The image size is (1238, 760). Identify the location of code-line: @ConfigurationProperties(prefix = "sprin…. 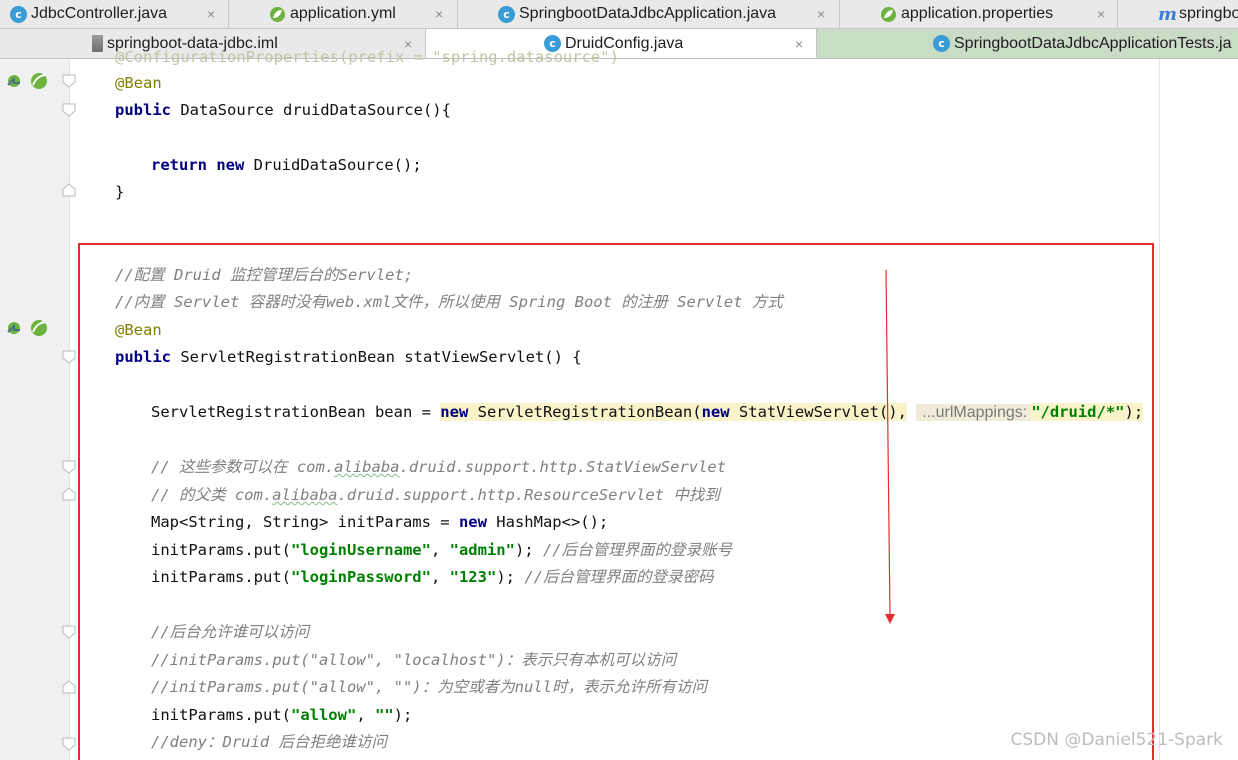
(367, 57).